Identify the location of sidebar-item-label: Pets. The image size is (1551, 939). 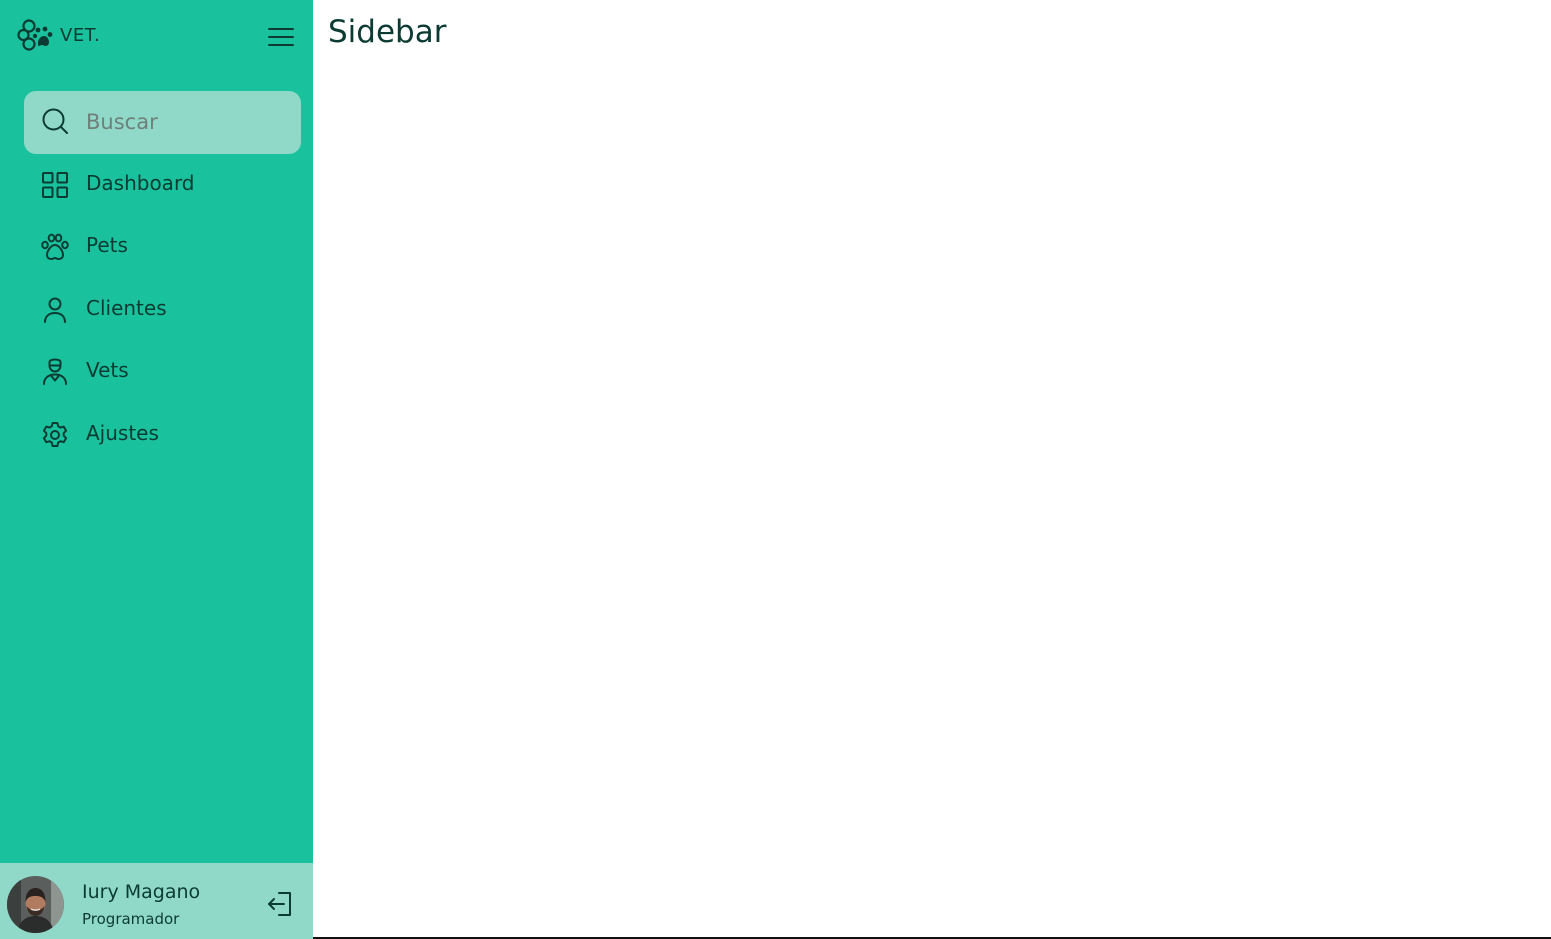
(107, 245).